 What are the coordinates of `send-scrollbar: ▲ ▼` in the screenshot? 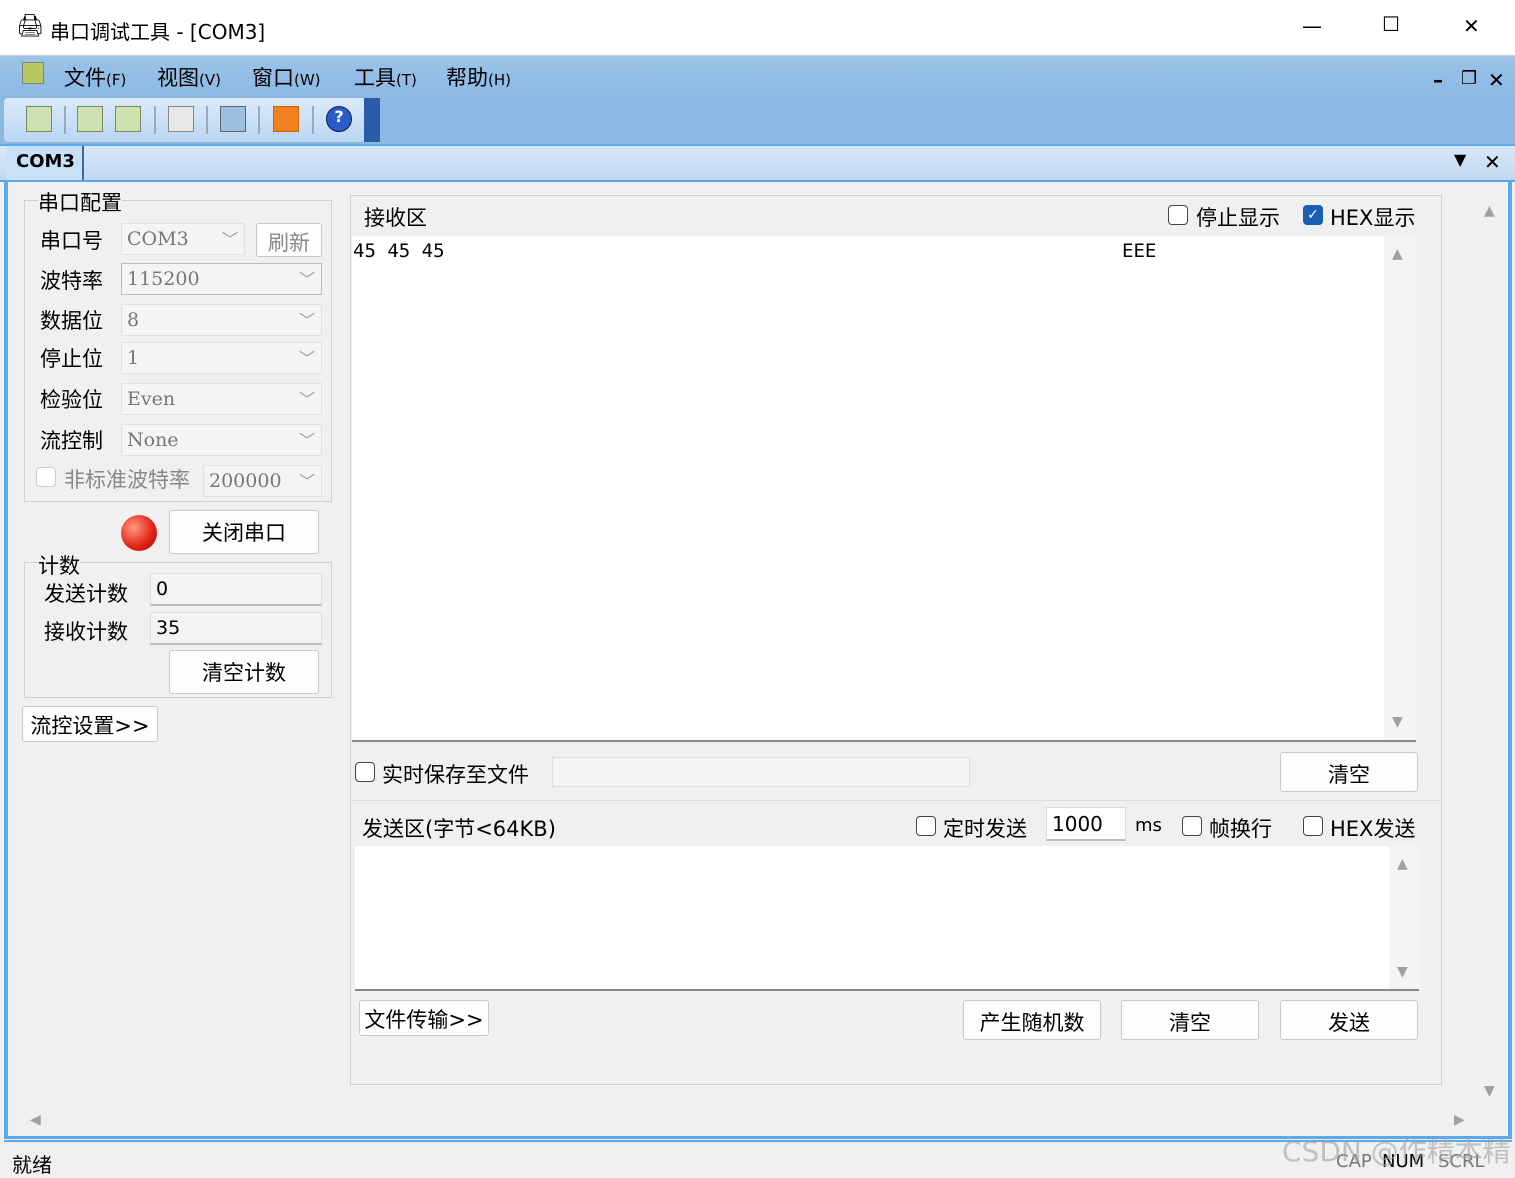 It's located at (1404, 917).